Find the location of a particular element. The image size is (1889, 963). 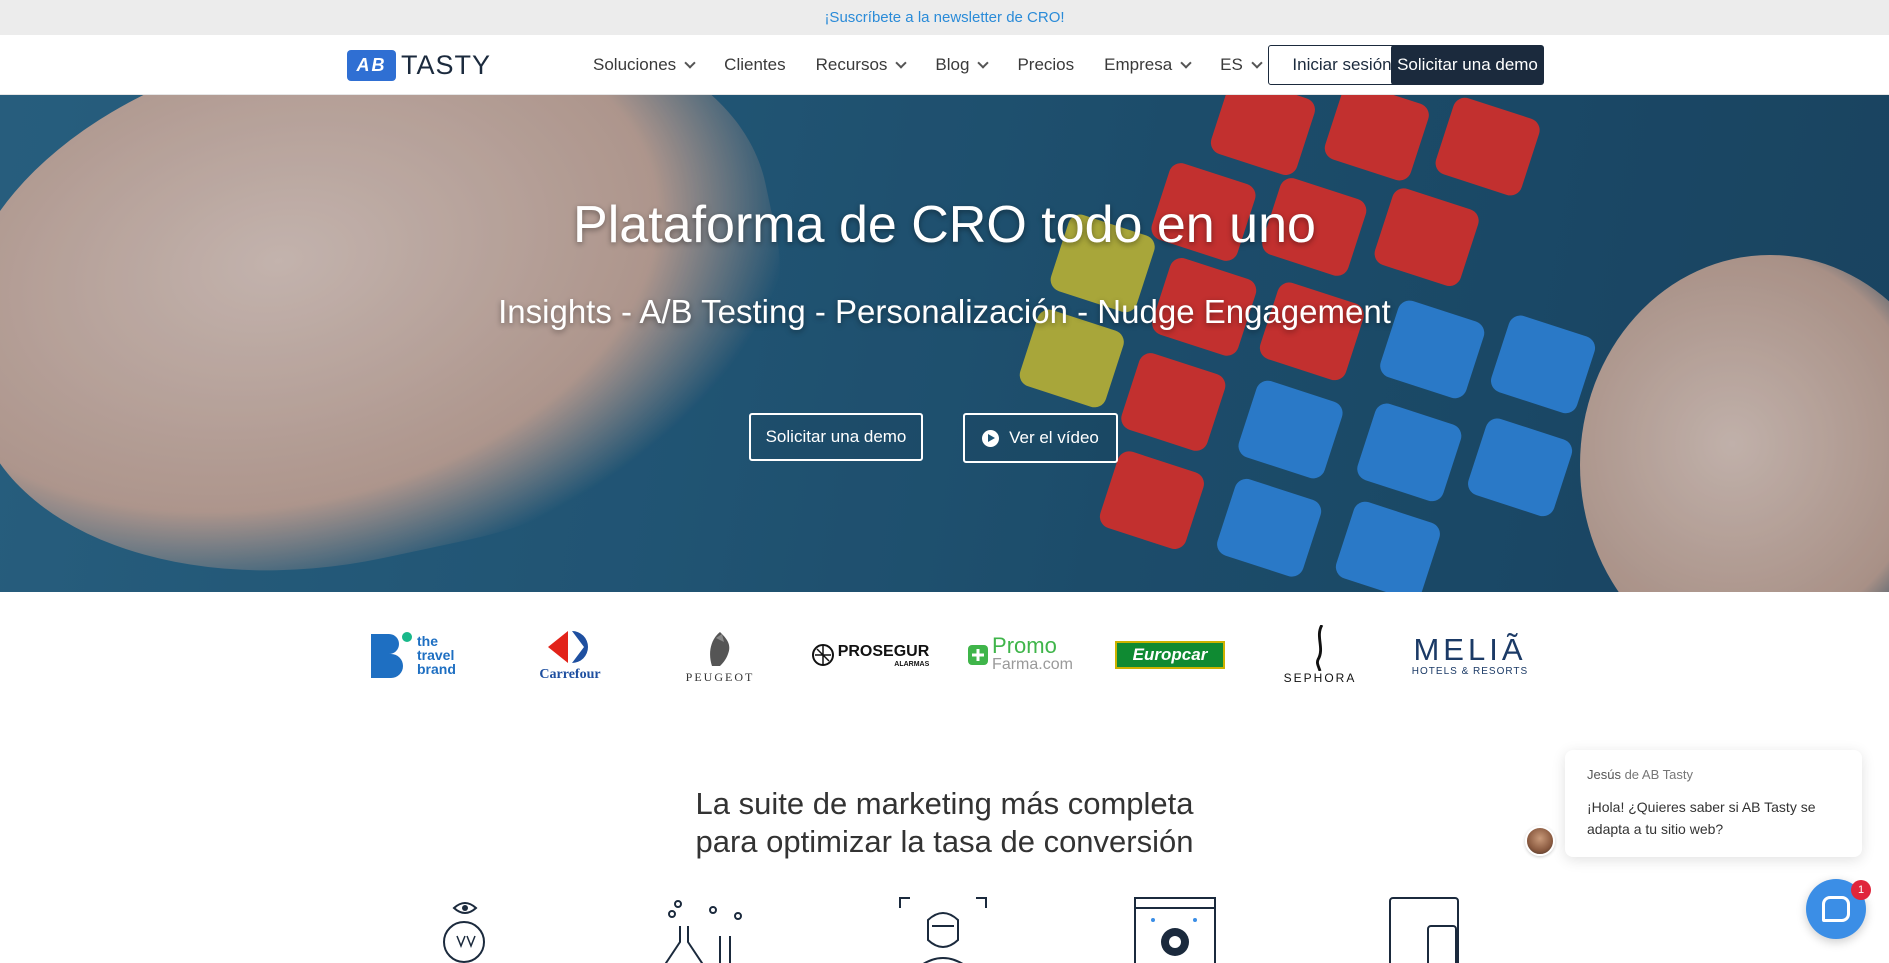

carrefour-text: Carrefour is located at coordinates (570, 674).